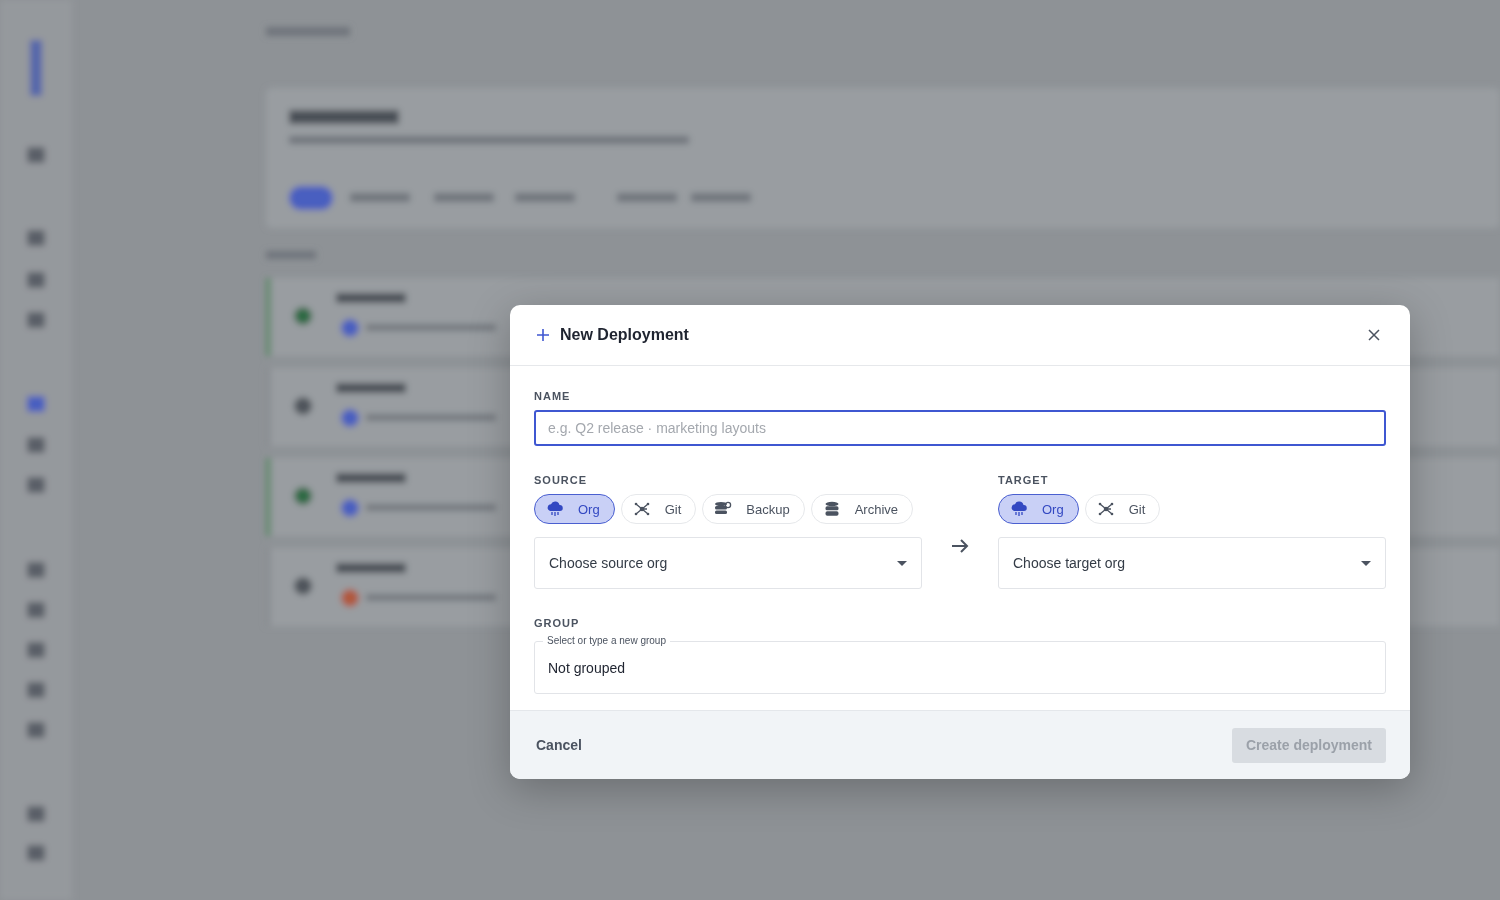 This screenshot has height=900, width=1500. What do you see at coordinates (559, 745) in the screenshot?
I see `cancel-button: Cancel` at bounding box center [559, 745].